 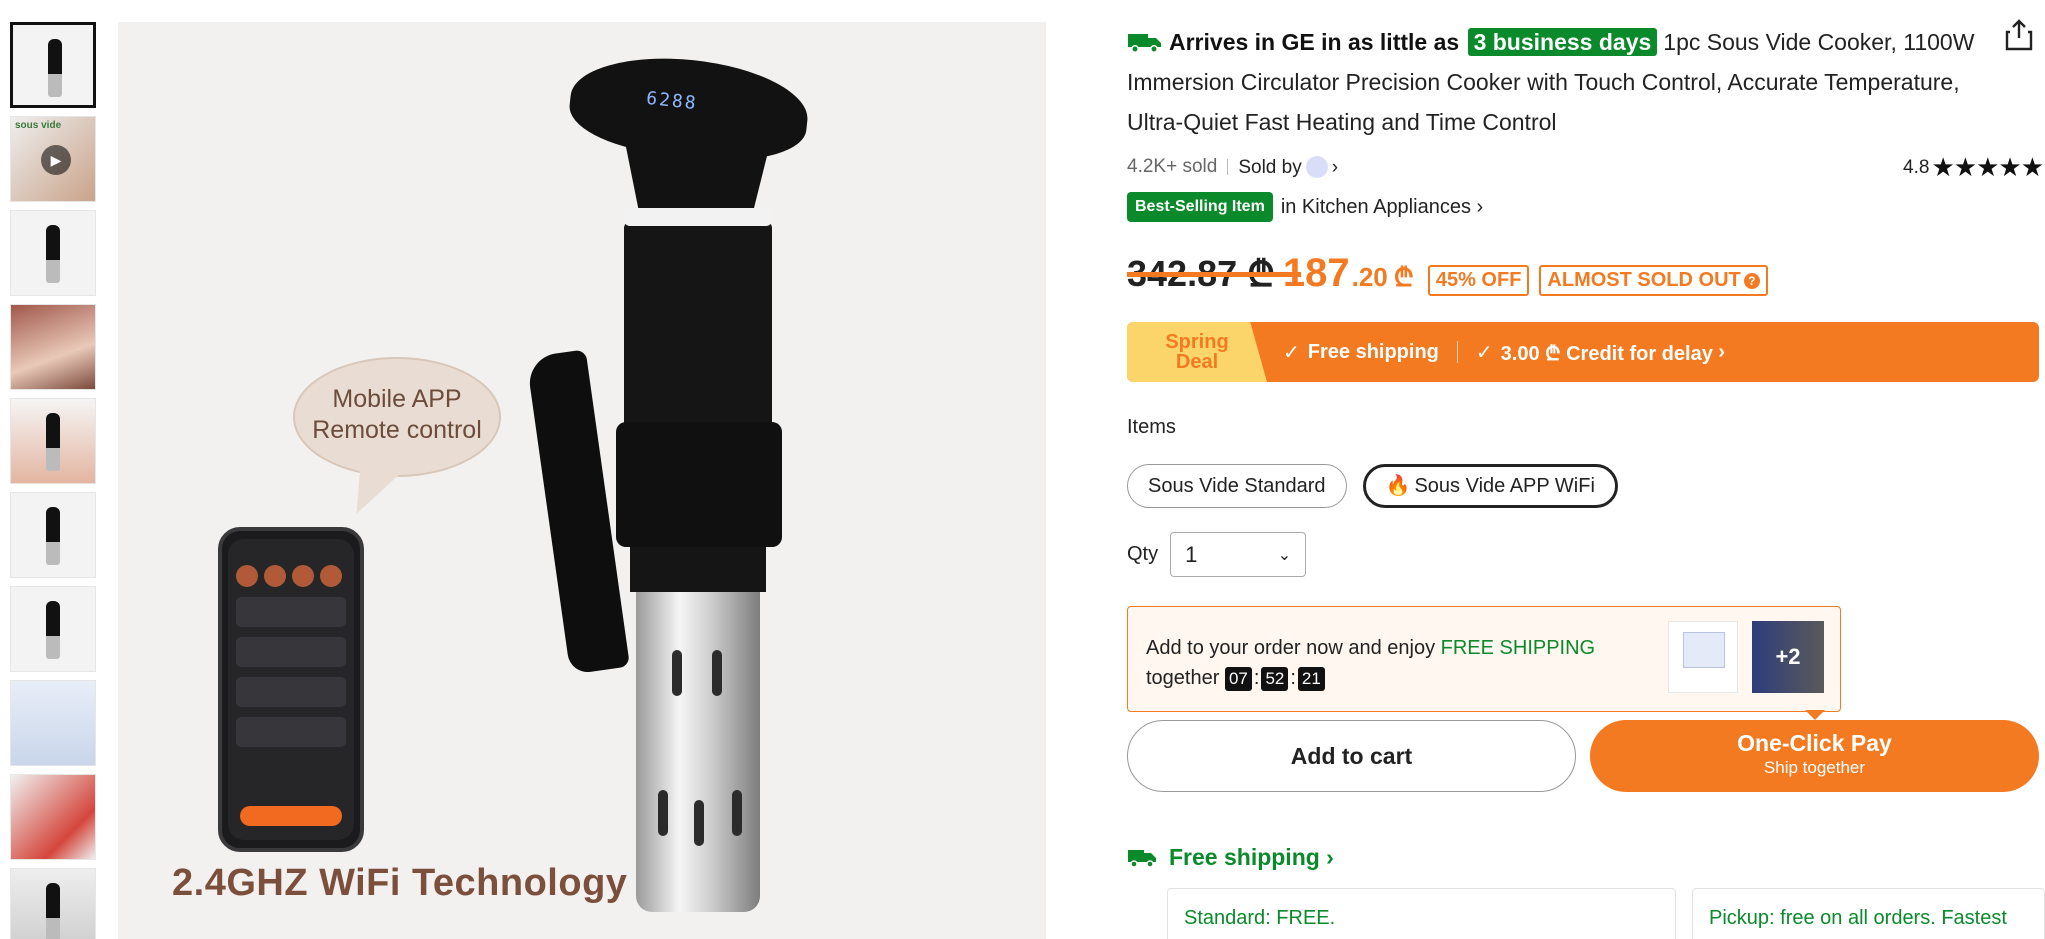 I want to click on sold-by-link: Sold by ›, so click(x=1288, y=167).